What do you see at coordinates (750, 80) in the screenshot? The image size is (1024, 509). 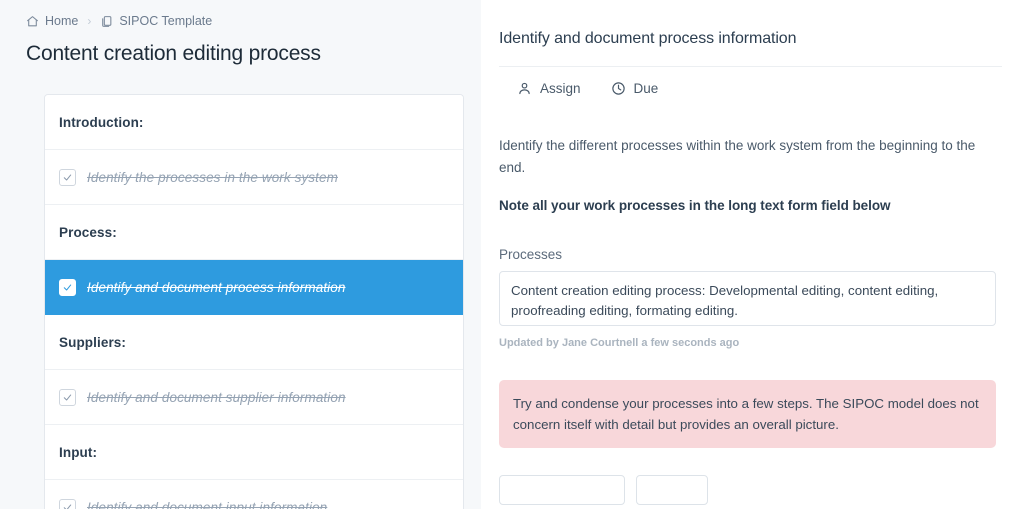 I see `task-meta-bar: Assign Due` at bounding box center [750, 80].